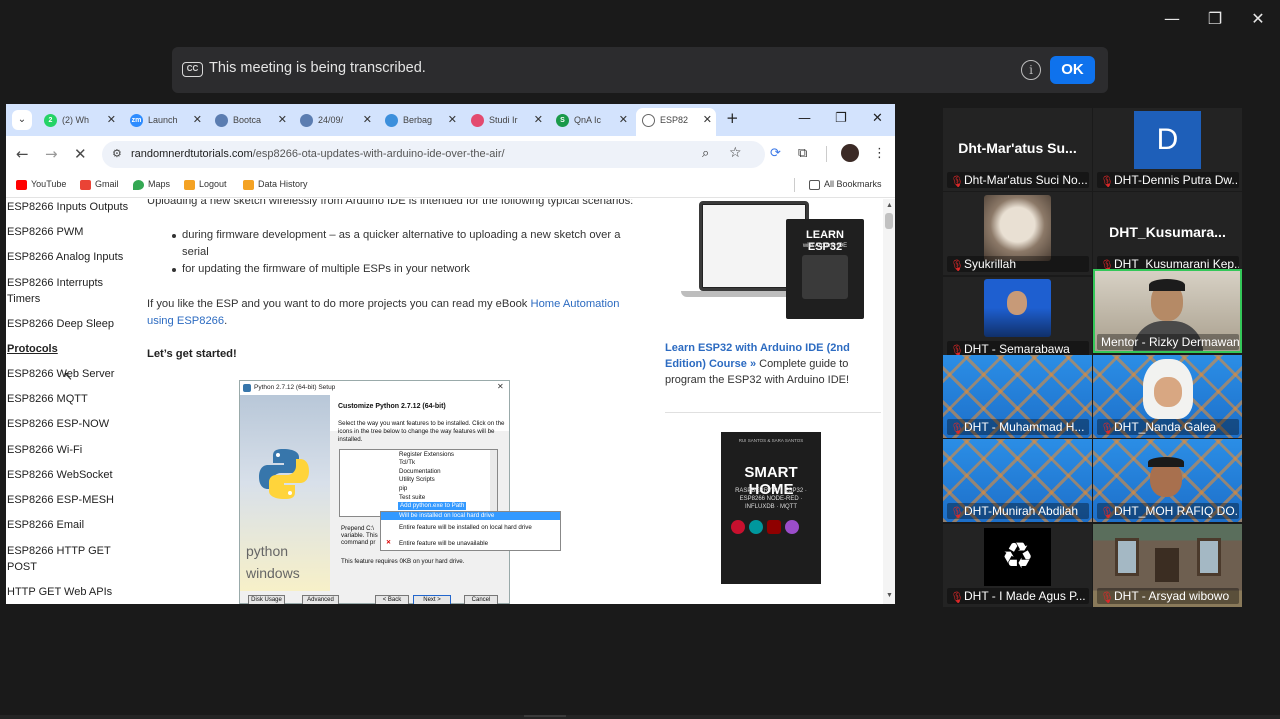  I want to click on sidebar-link: ESP8266 Deep Sleep, so click(69, 324).